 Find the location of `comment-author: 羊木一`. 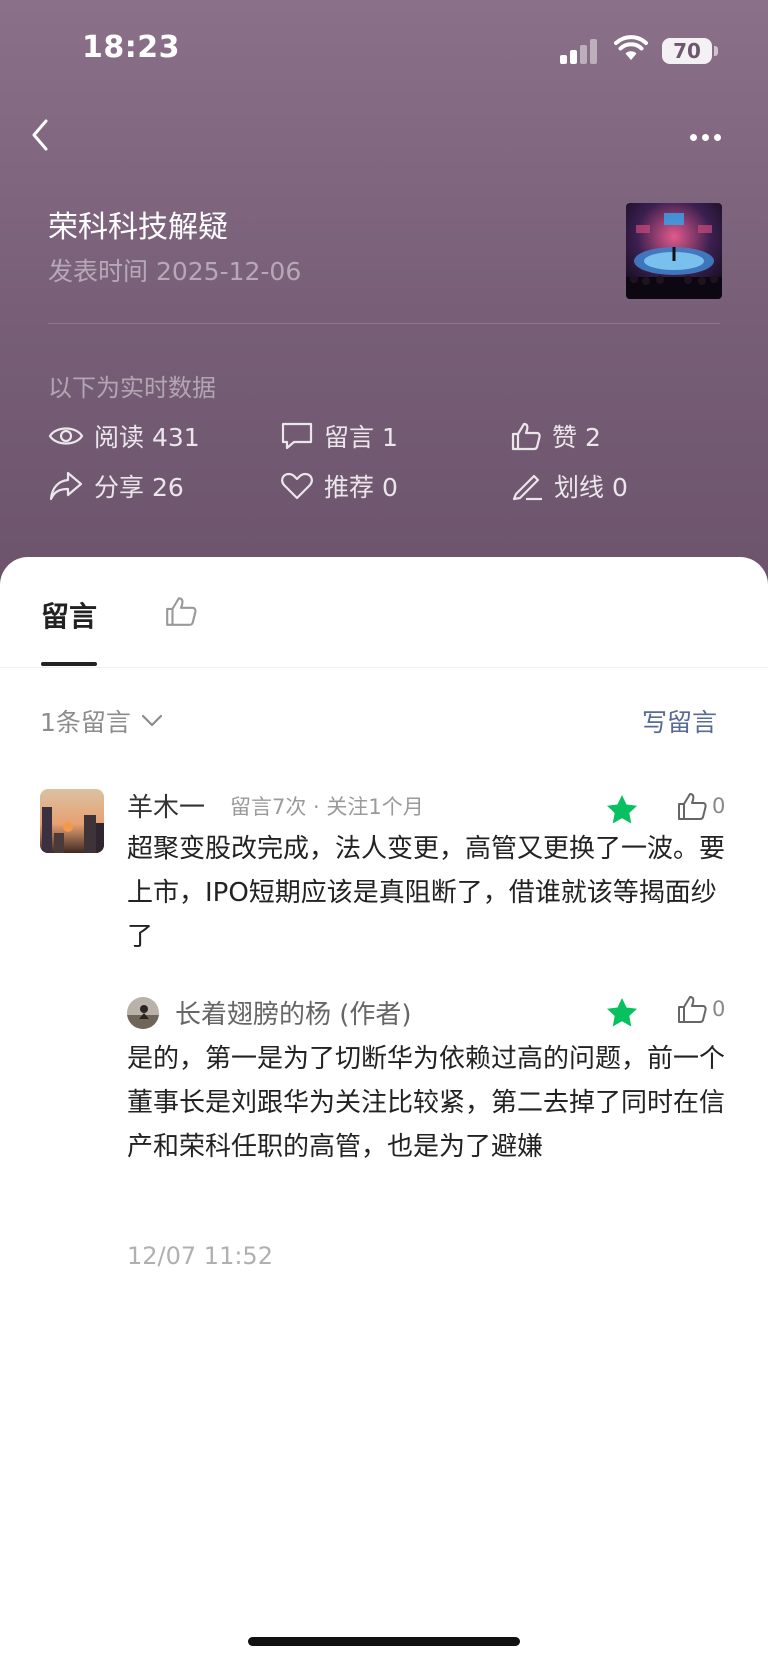

comment-author: 羊木一 is located at coordinates (166, 805).